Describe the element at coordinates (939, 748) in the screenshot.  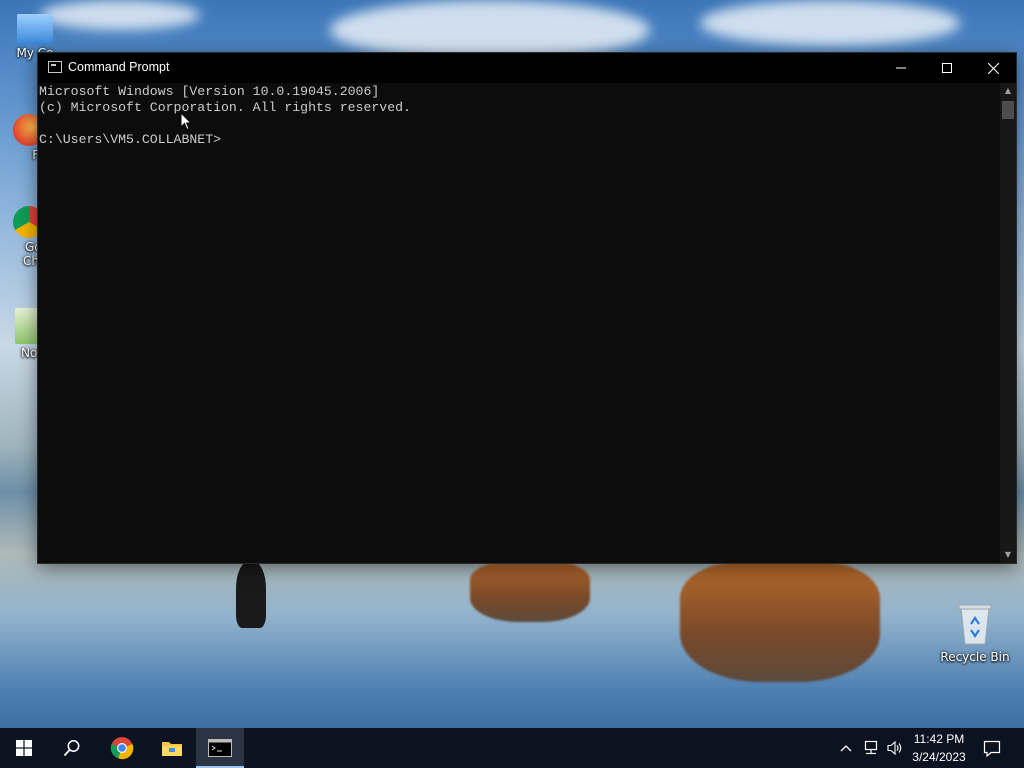
I see `taskbar-clock: 11:42 PM 3/24/2023` at that location.